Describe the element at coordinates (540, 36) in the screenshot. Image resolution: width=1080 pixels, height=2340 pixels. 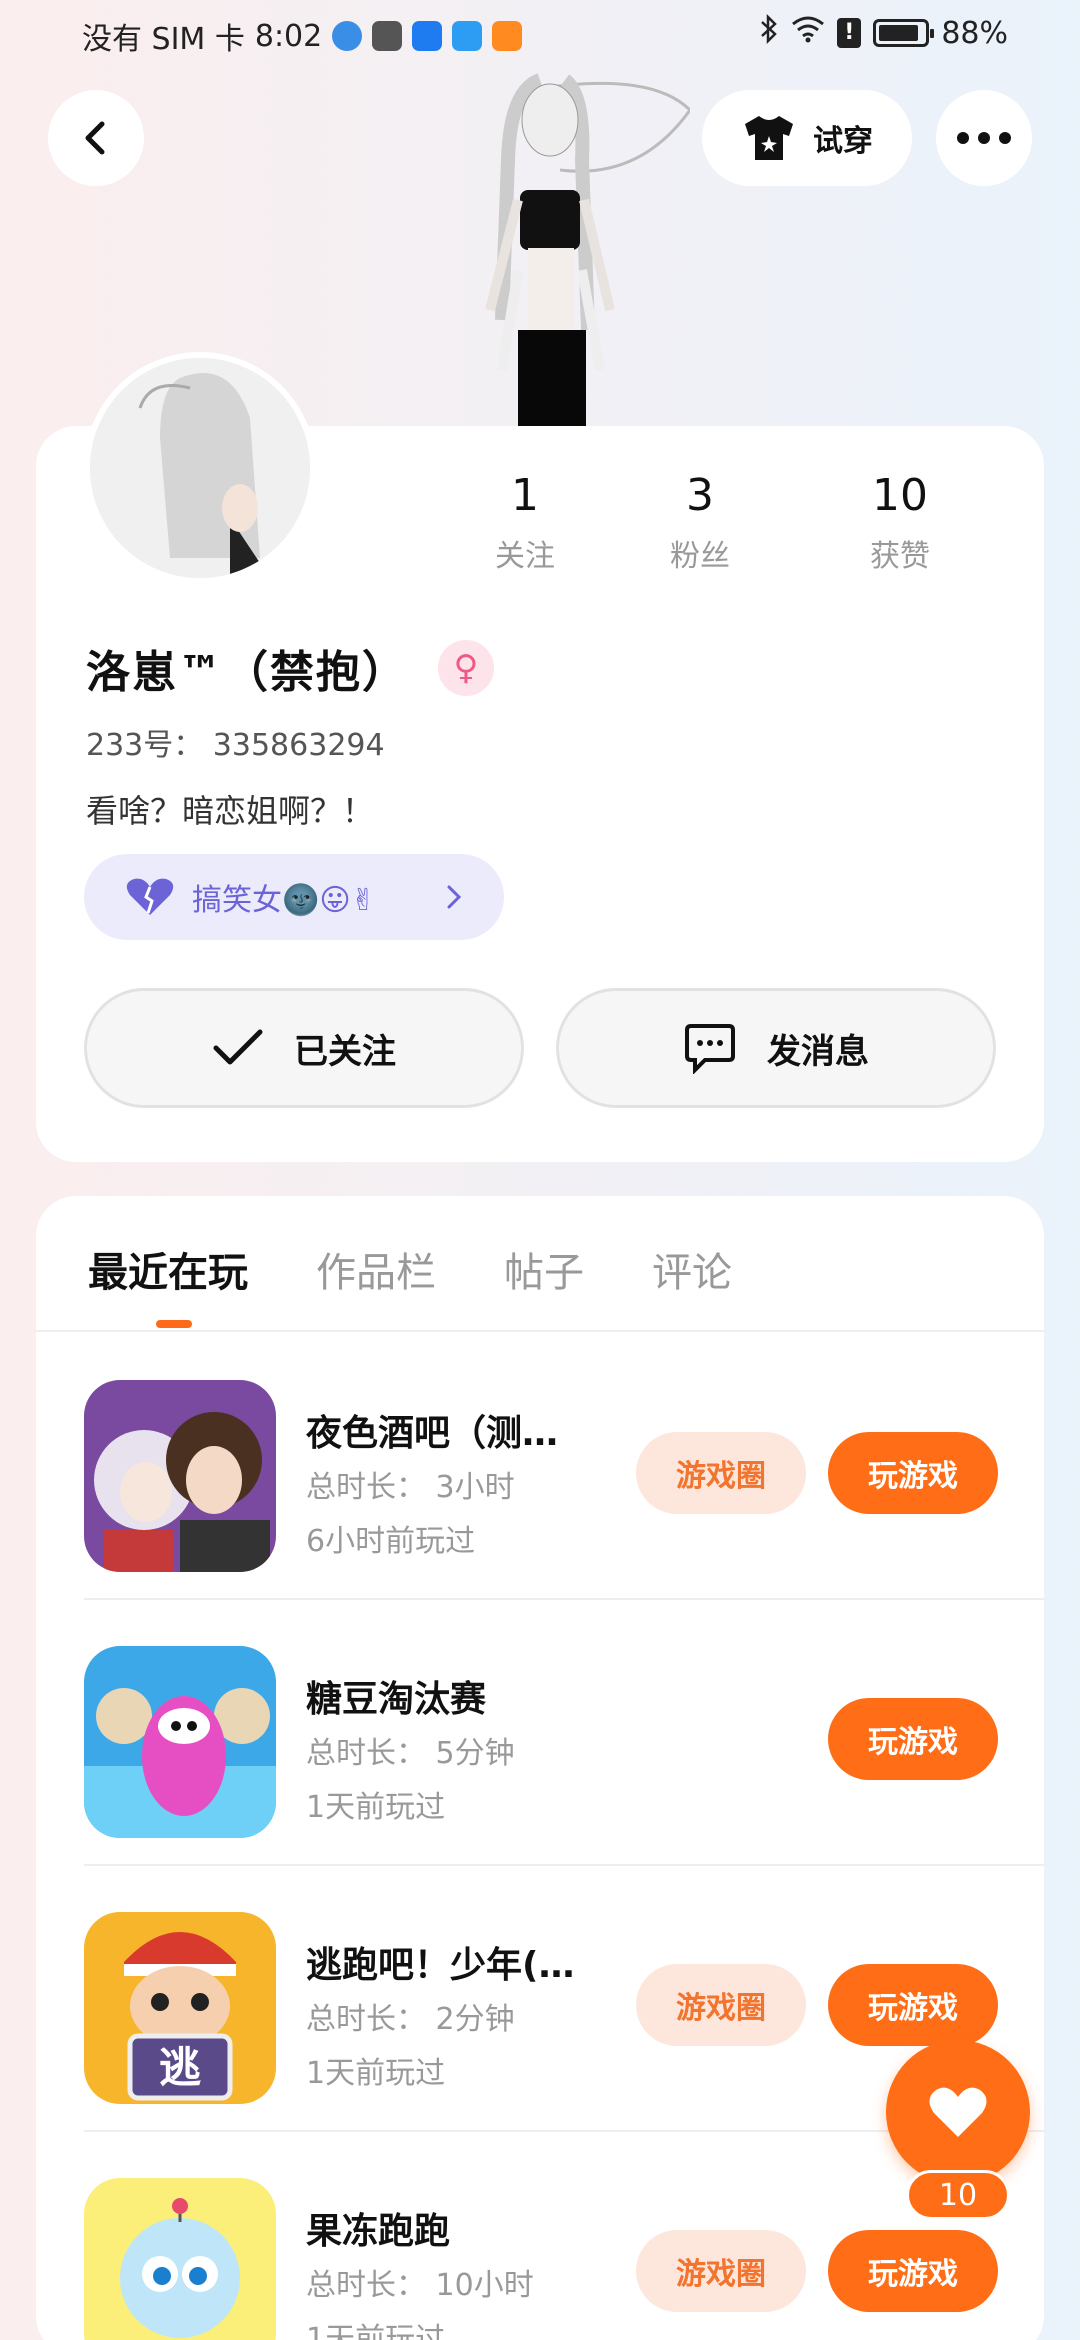
I see `status-bar: 没有 SIM 卡 8:02 ! 88%` at that location.